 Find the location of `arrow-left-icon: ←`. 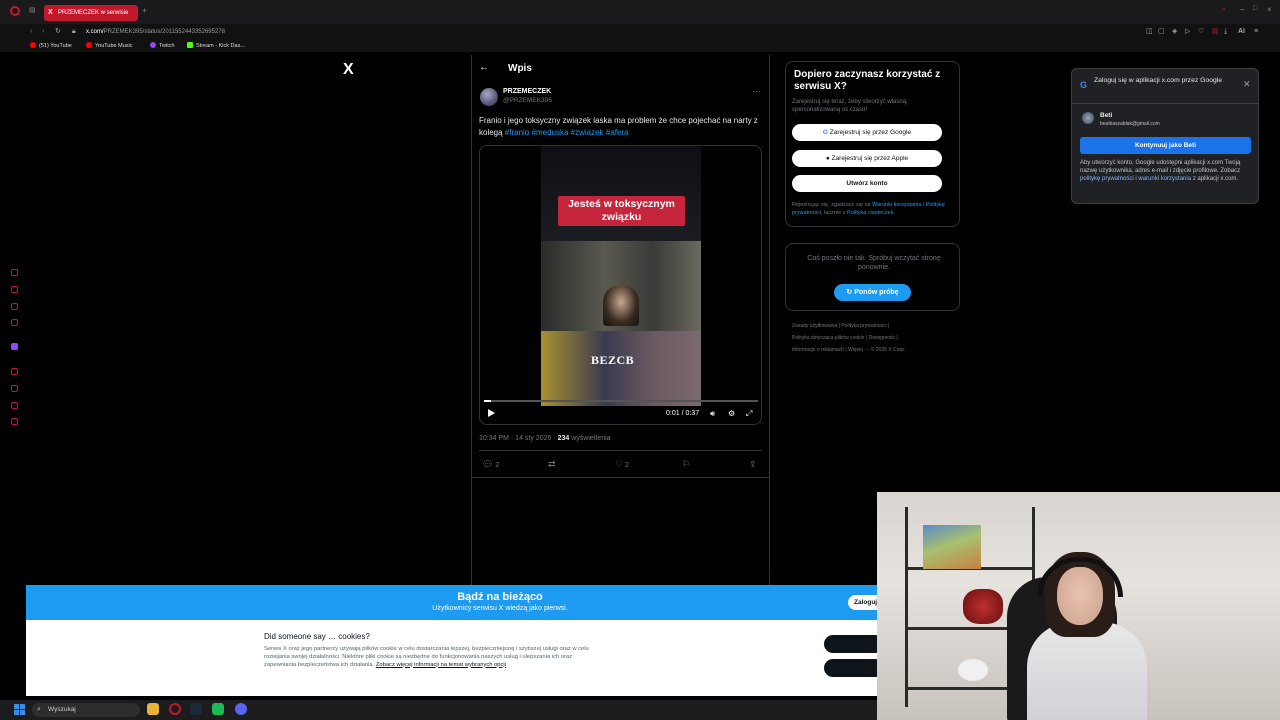

arrow-left-icon: ← is located at coordinates (484, 67).